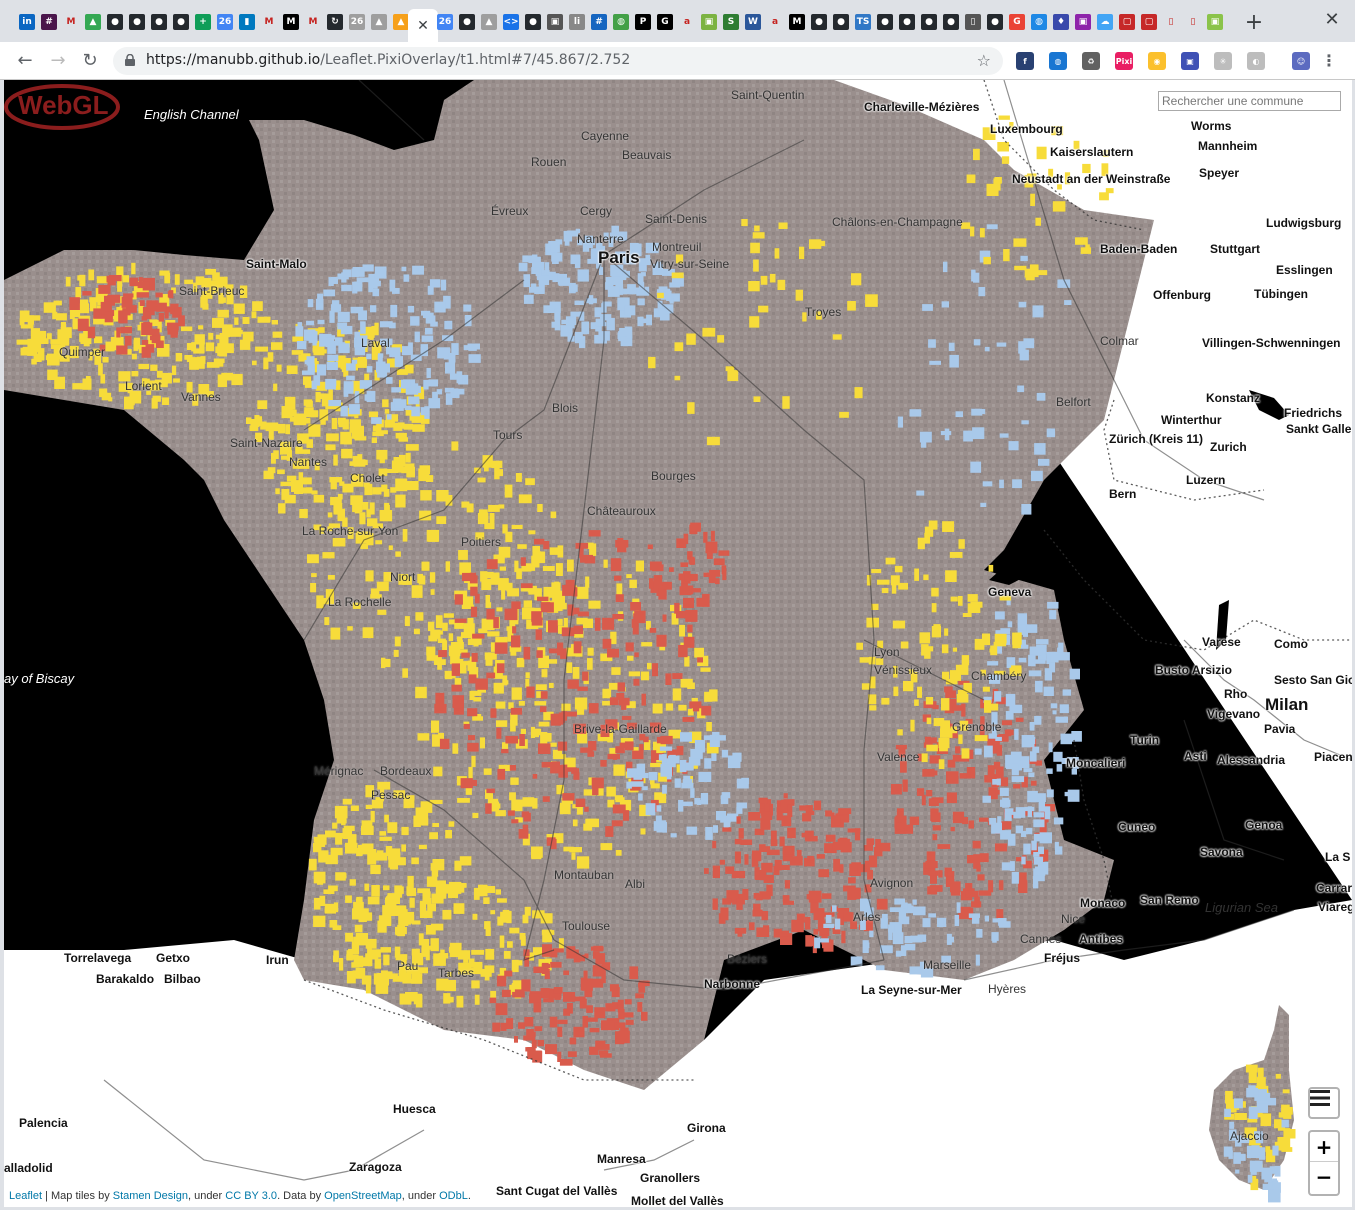 Image resolution: width=1355 pixels, height=1210 pixels. Describe the element at coordinates (1329, 61) in the screenshot. I see `browser-menu-icon: ⋮` at that location.